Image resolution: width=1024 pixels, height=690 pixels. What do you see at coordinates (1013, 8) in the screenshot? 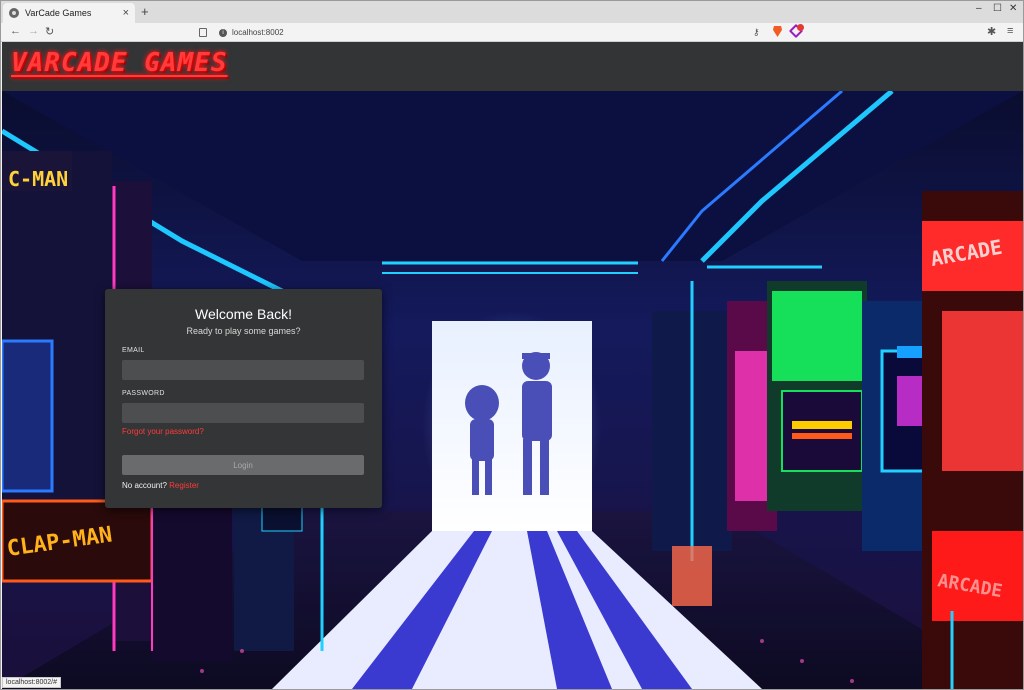
I see `close-window-button: ✕` at bounding box center [1013, 8].